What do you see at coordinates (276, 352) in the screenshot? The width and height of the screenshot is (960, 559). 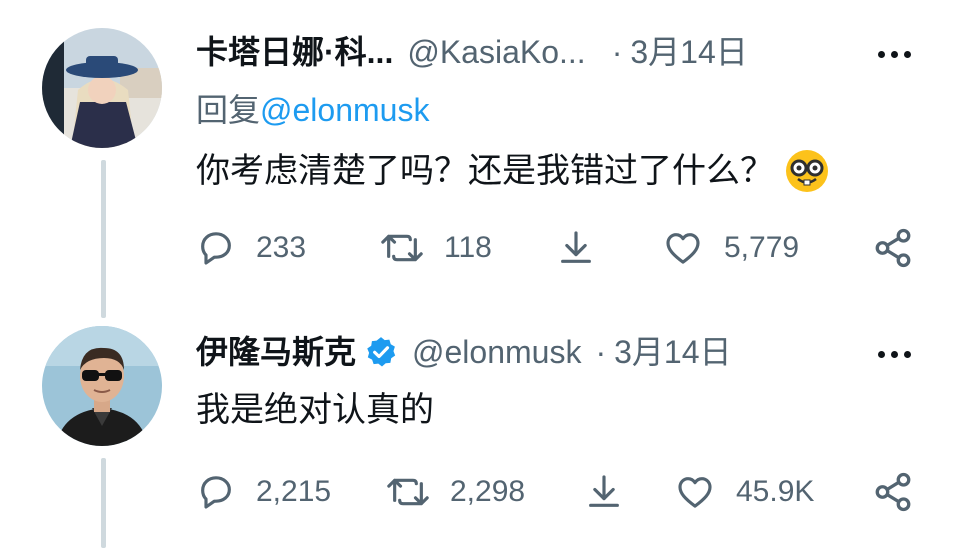 I see `author-name: 伊隆马斯克` at bounding box center [276, 352].